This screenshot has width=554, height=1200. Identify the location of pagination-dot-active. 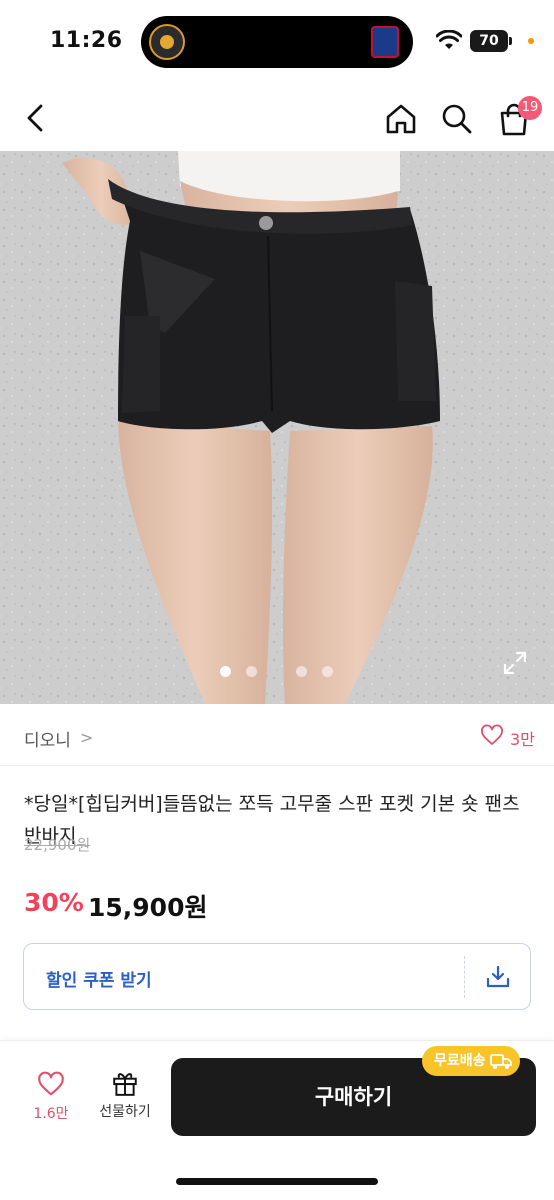
(225, 671).